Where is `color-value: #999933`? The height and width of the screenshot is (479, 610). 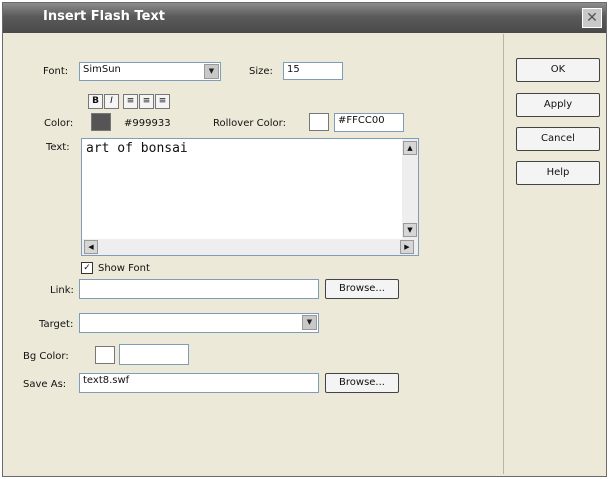 color-value: #999933 is located at coordinates (147, 123).